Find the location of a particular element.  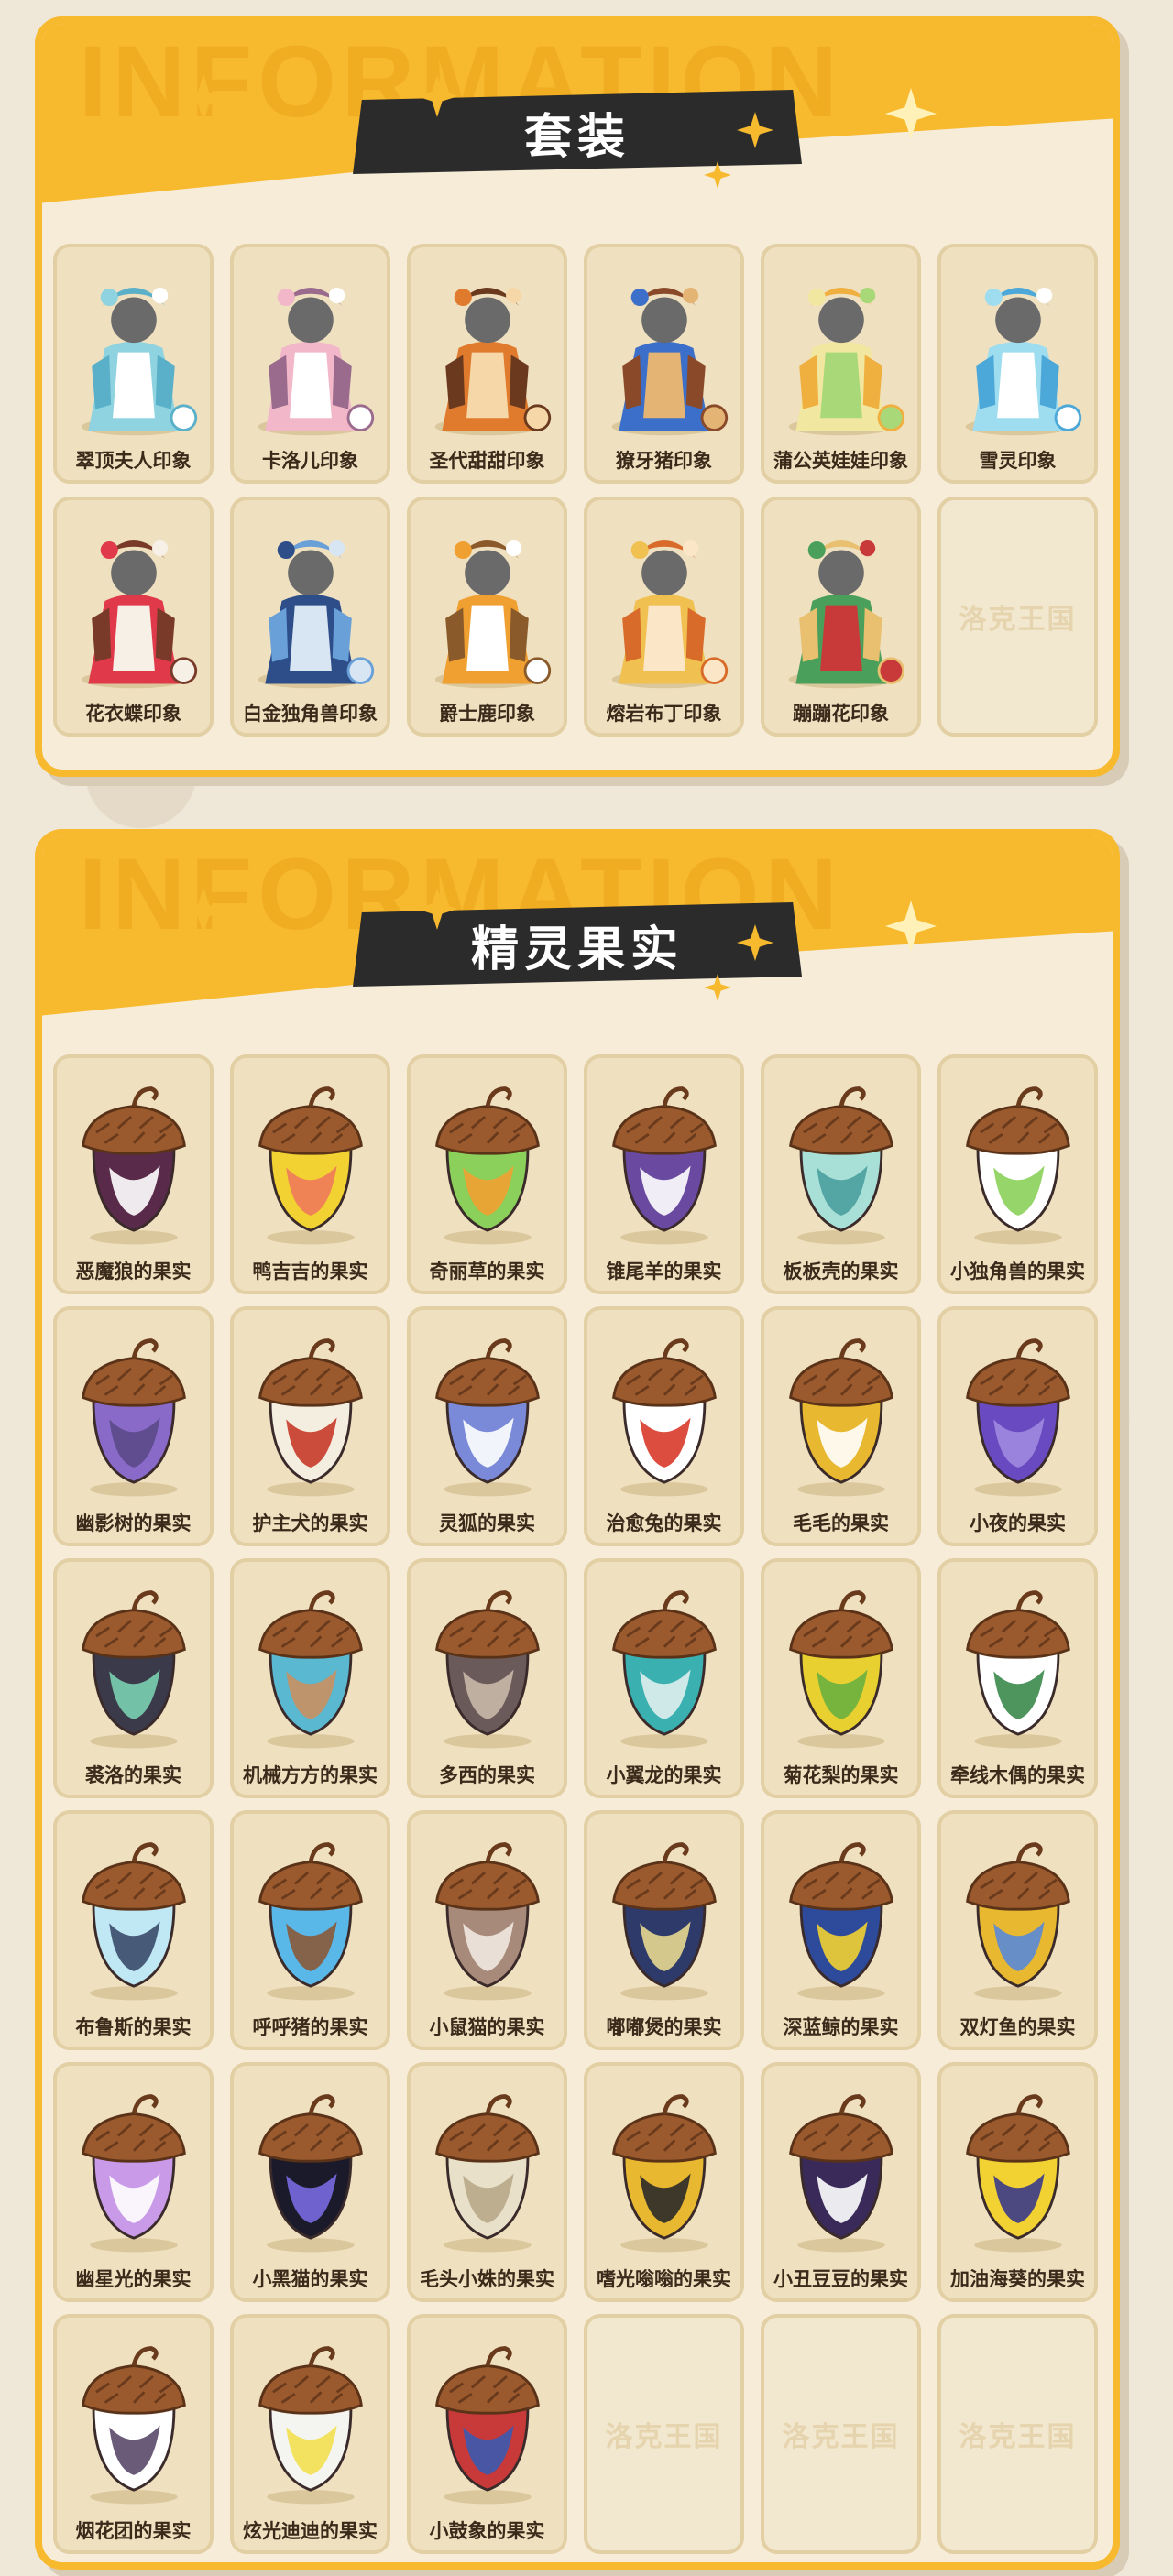

fruit-card: 嗜光嗡嗡的果实 is located at coordinates (664, 2182).